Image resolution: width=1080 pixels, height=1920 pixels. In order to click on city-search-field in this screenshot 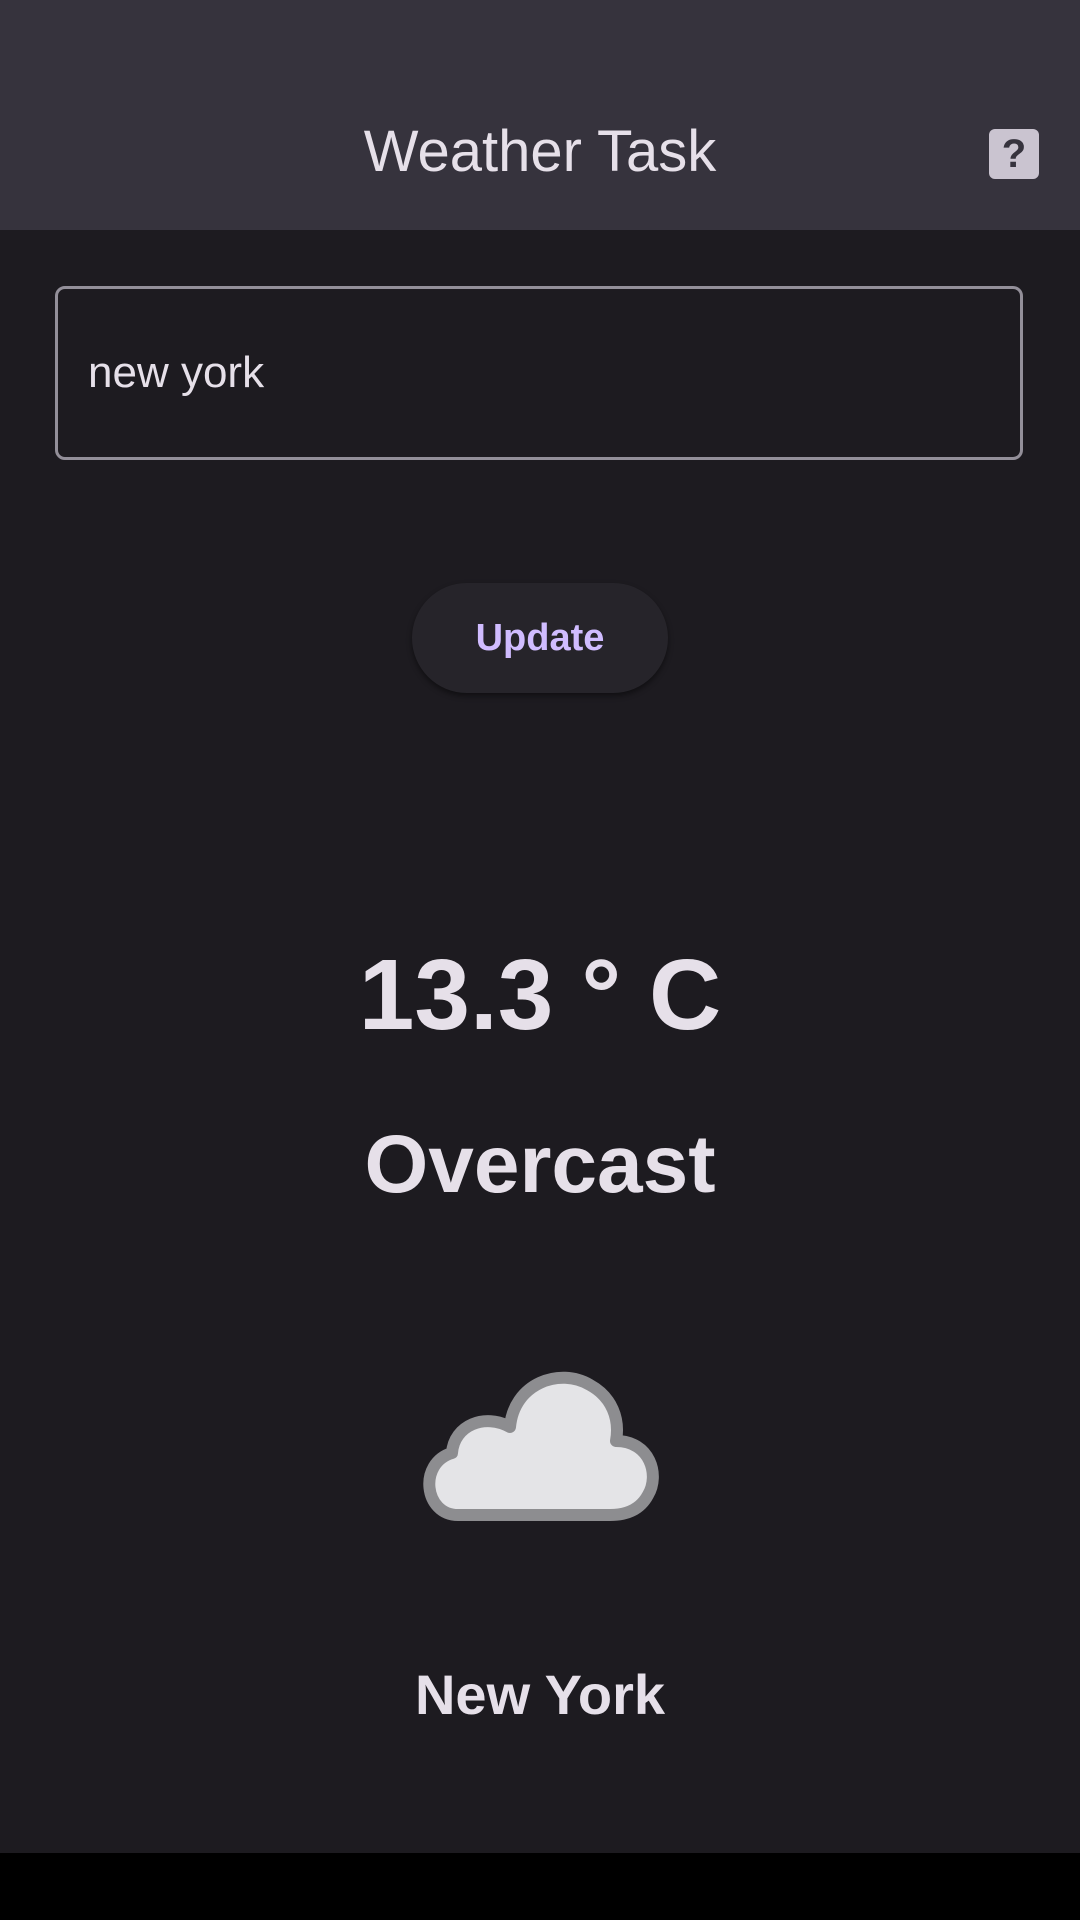, I will do `click(539, 373)`.